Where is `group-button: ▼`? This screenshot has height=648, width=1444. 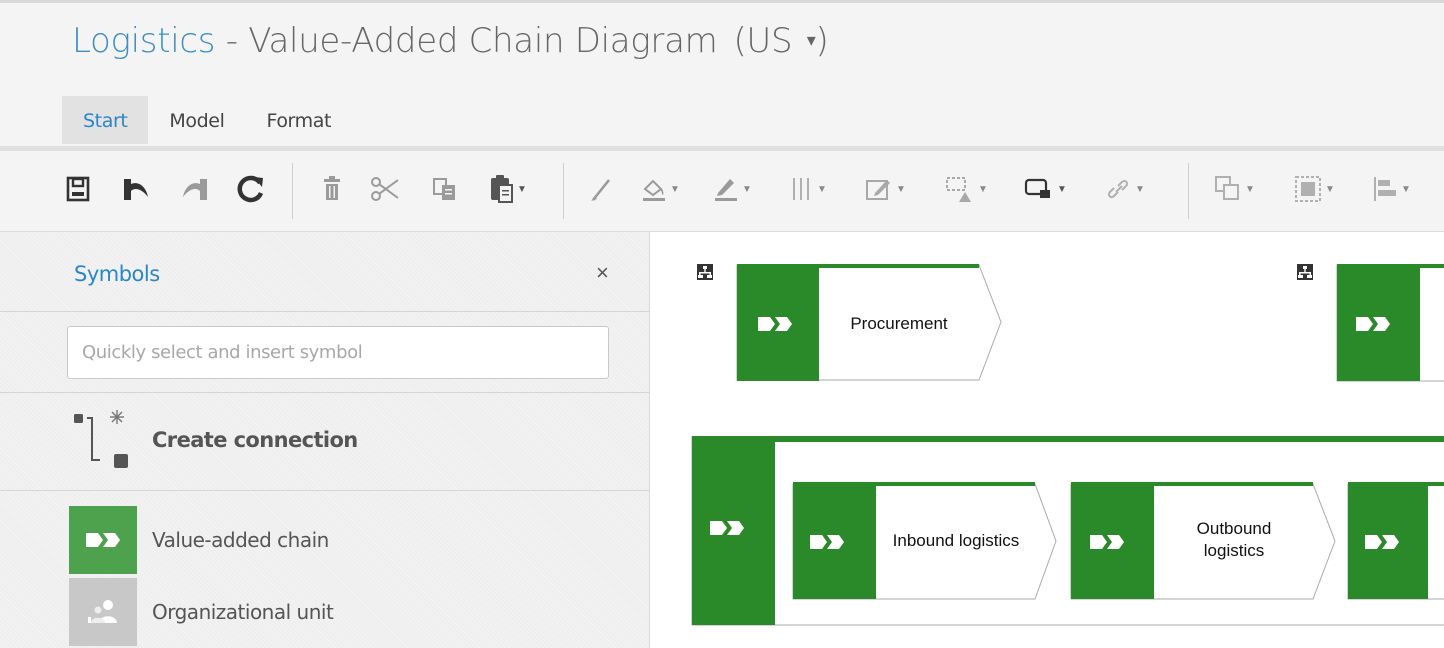 group-button: ▼ is located at coordinates (1314, 189).